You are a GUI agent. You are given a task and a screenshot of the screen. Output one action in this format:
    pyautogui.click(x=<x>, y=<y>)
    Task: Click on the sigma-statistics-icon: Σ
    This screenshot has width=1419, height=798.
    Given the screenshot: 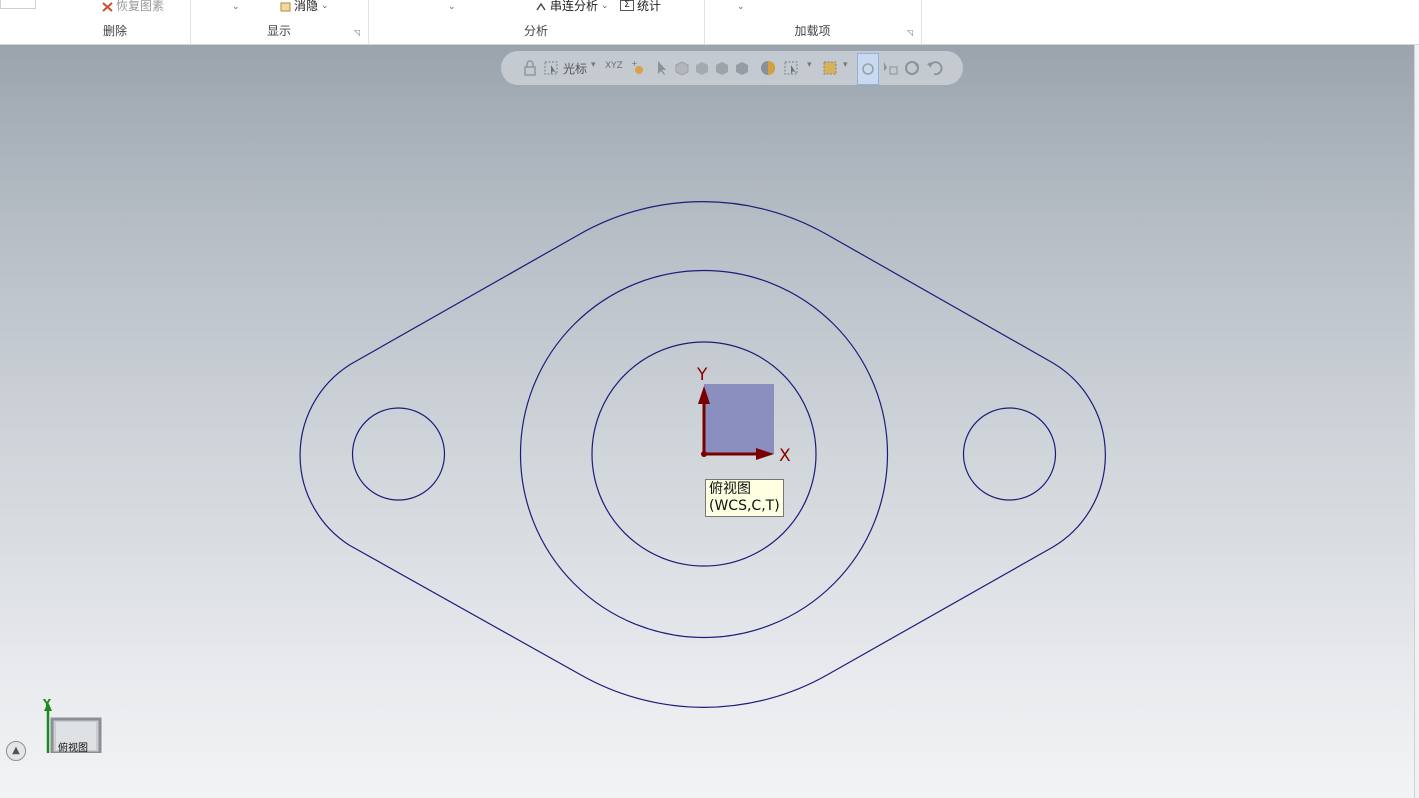 What is the action you would take?
    pyautogui.click(x=627, y=5)
    